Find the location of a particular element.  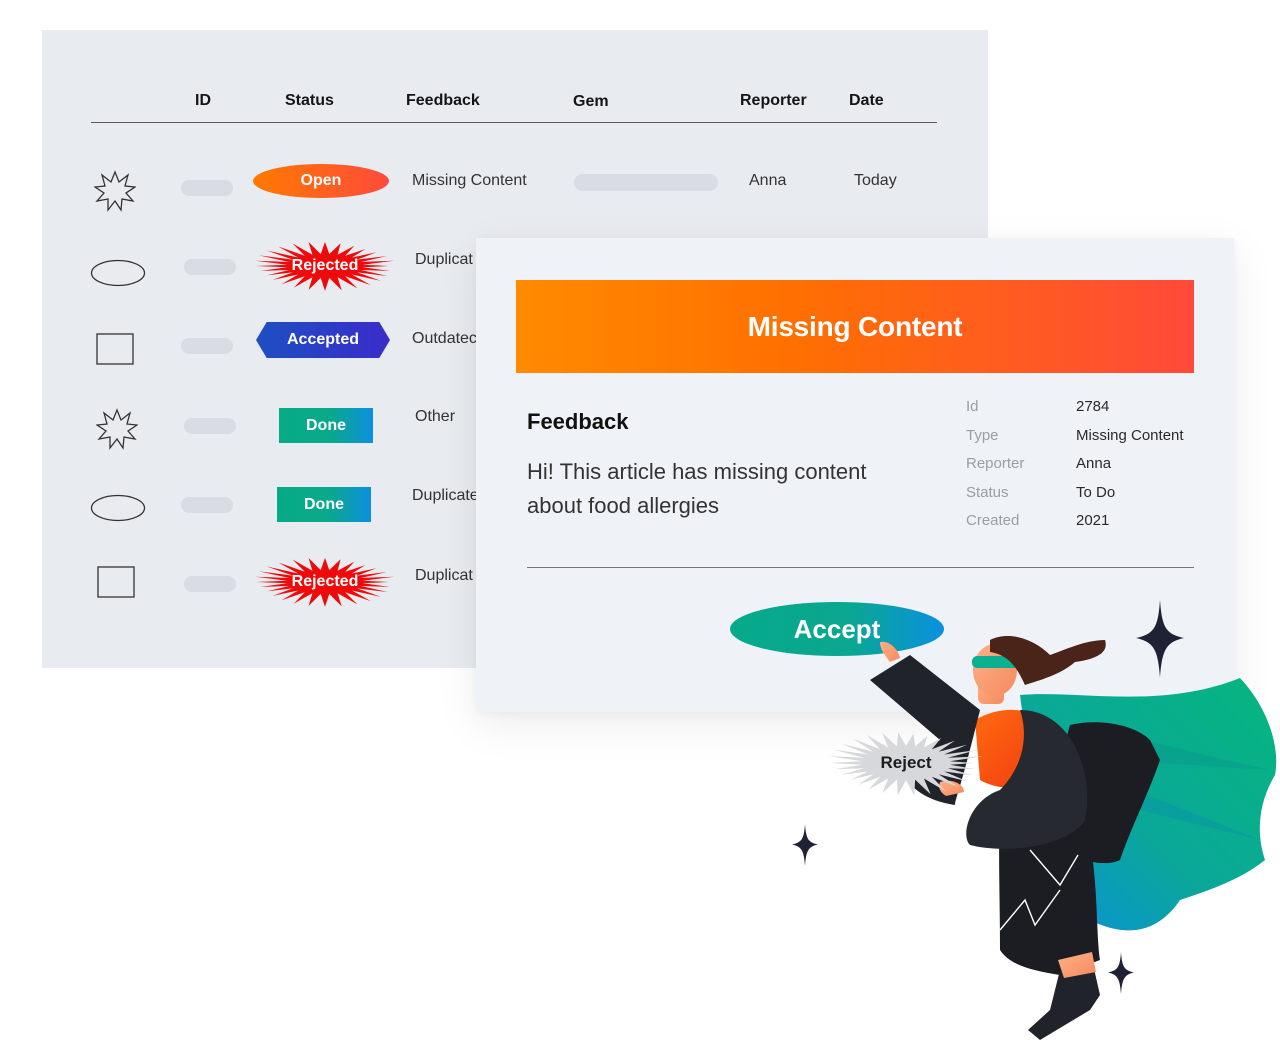

column-header-id: ID is located at coordinates (203, 101).